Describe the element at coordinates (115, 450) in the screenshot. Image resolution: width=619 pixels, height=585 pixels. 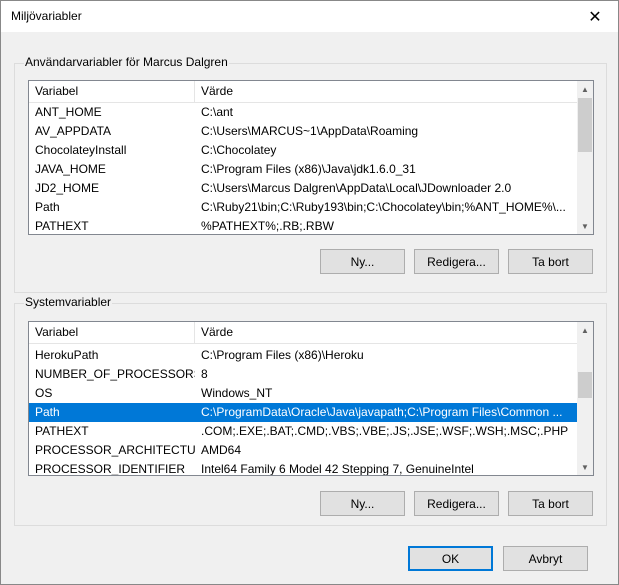
I see `variable-name-cell: PROCESSOR_ARCHITECTURE` at that location.